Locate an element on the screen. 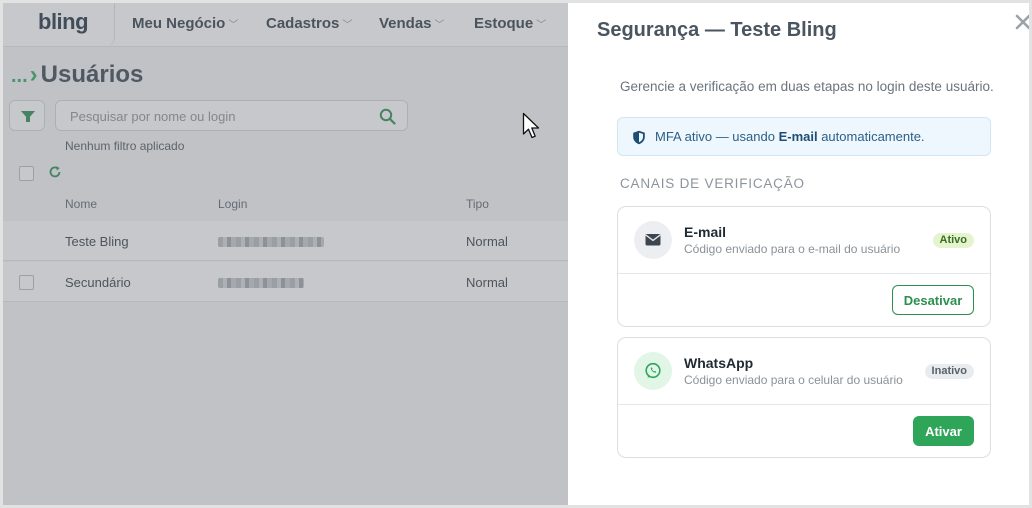 The width and height of the screenshot is (1032, 508). shield-icon is located at coordinates (639, 137).